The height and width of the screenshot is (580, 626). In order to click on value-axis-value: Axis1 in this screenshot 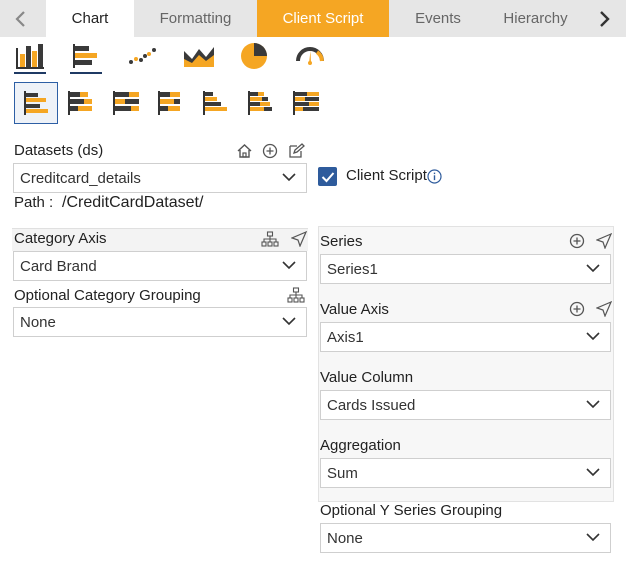, I will do `click(345, 337)`.